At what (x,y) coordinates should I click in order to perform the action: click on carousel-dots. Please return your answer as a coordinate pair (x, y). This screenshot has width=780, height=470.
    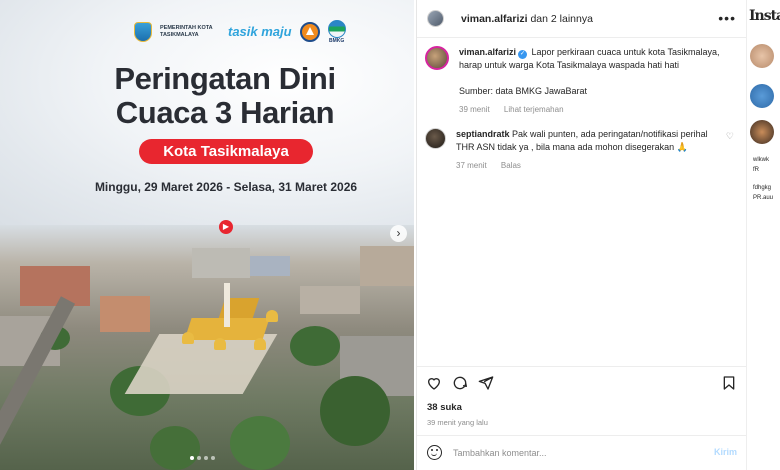
    Looking at the image, I should click on (202, 458).